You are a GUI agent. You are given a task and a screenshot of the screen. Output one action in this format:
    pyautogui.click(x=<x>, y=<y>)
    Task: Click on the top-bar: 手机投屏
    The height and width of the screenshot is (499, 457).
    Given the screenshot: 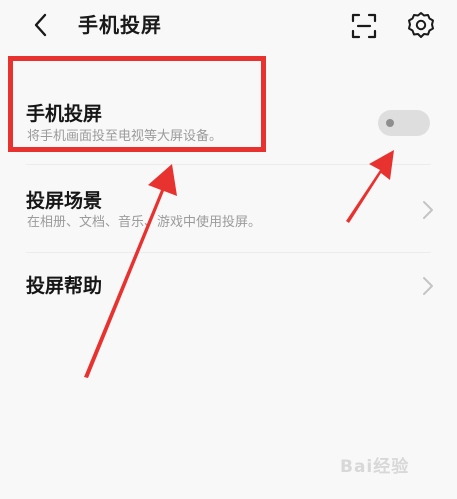 What is the action you would take?
    pyautogui.click(x=228, y=26)
    